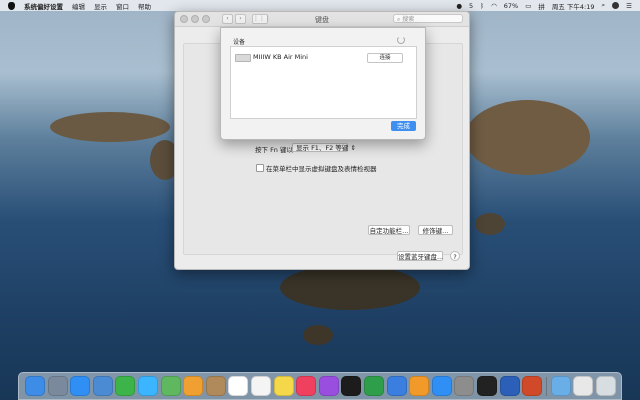  I want to click on menu-view: 显示, so click(100, 6).